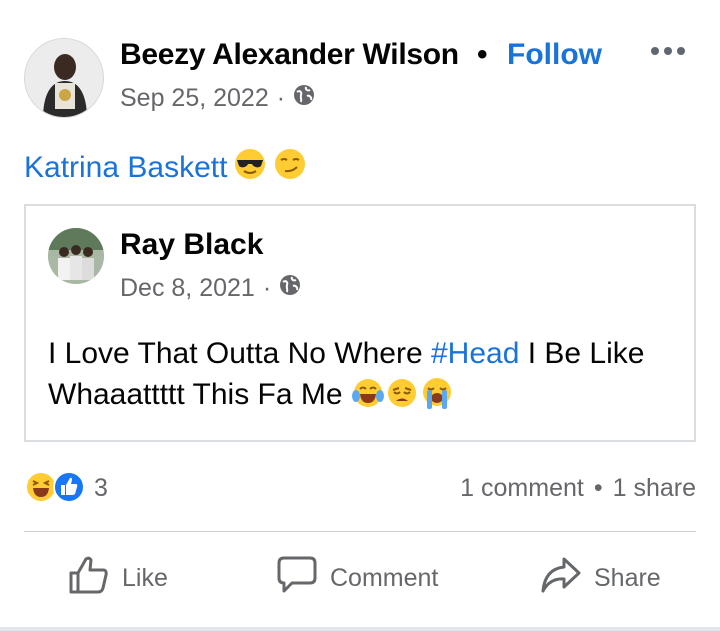 Image resolution: width=720 pixels, height=631 pixels. I want to click on like-label: Like, so click(145, 577).